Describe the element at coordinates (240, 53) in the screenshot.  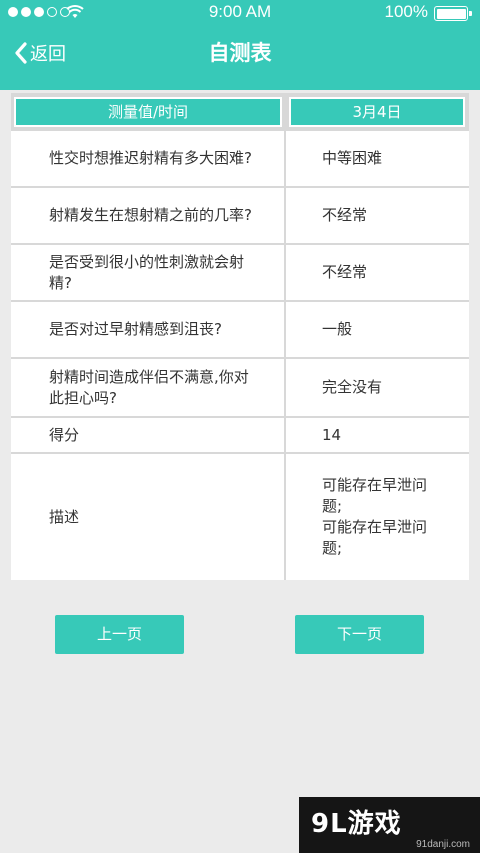
I see `page-title: 自测表` at that location.